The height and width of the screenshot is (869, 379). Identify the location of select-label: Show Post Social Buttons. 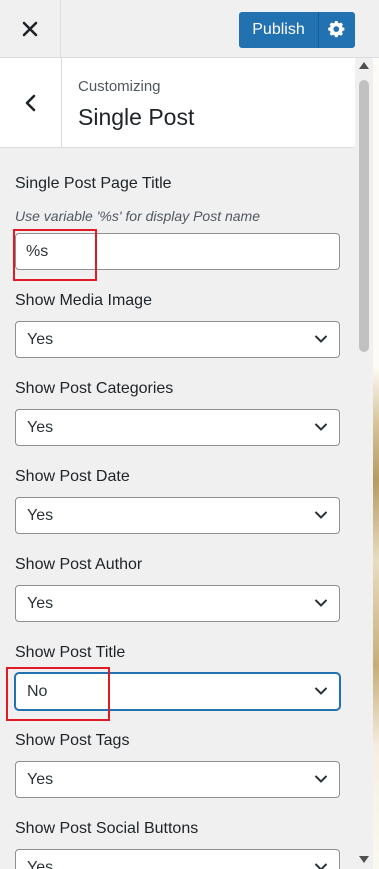
(107, 828).